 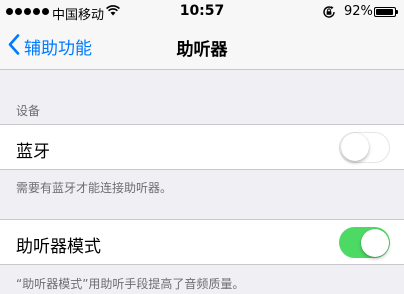 I want to click on hearing-aid-mode-note: “助听器模式”用助听手段提高了音频质量。, so click(x=130, y=284).